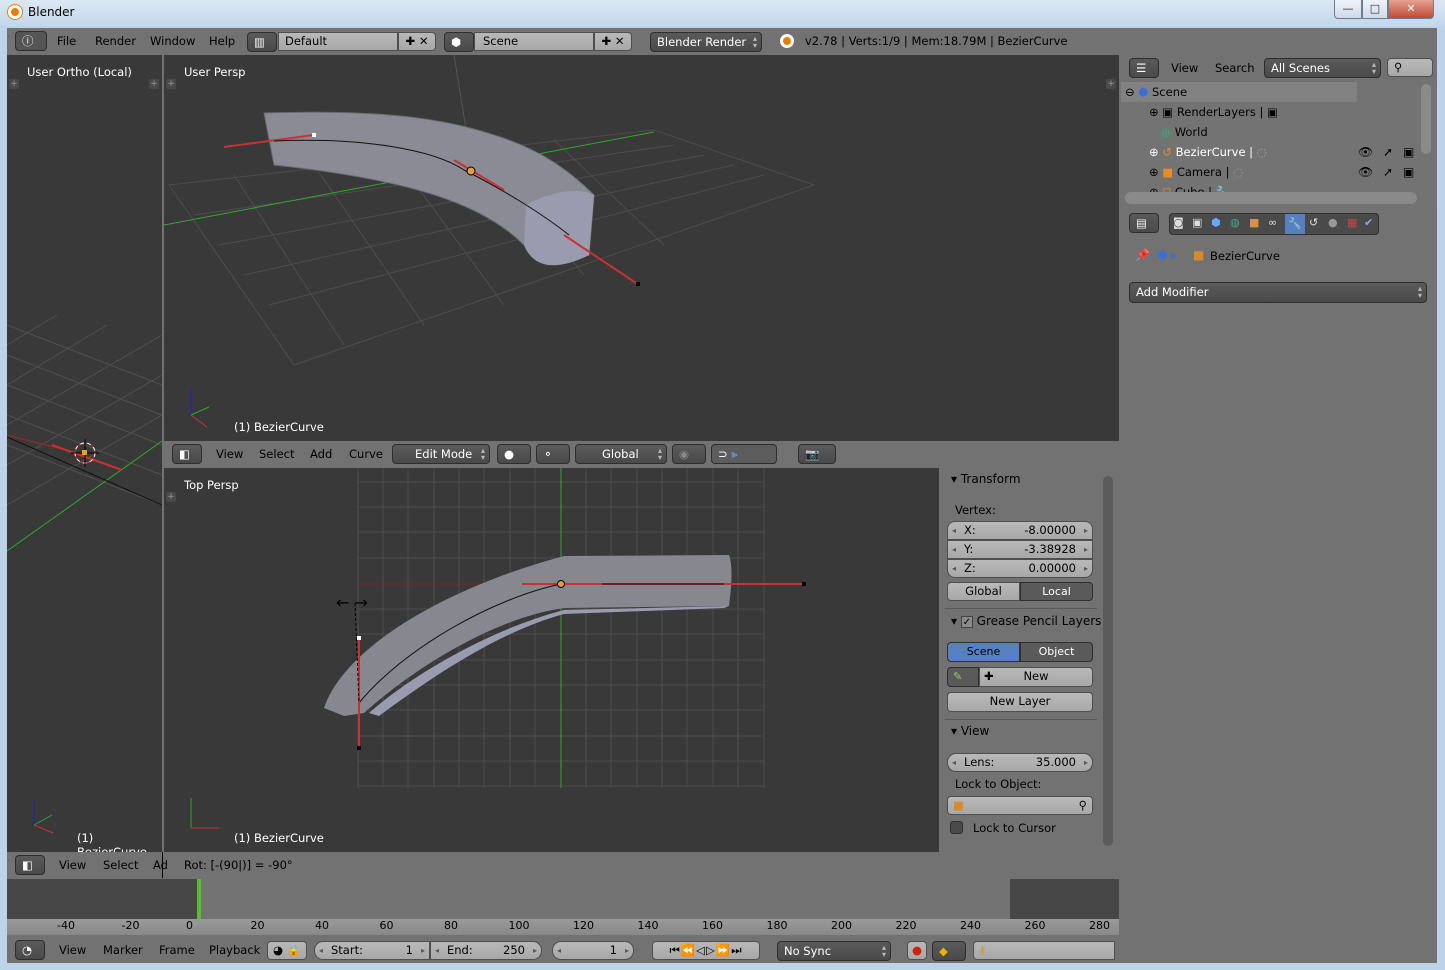 The height and width of the screenshot is (970, 1445). I want to click on vertex-z-field: ◂ Z: 0.00000 ▸, so click(1020, 568).